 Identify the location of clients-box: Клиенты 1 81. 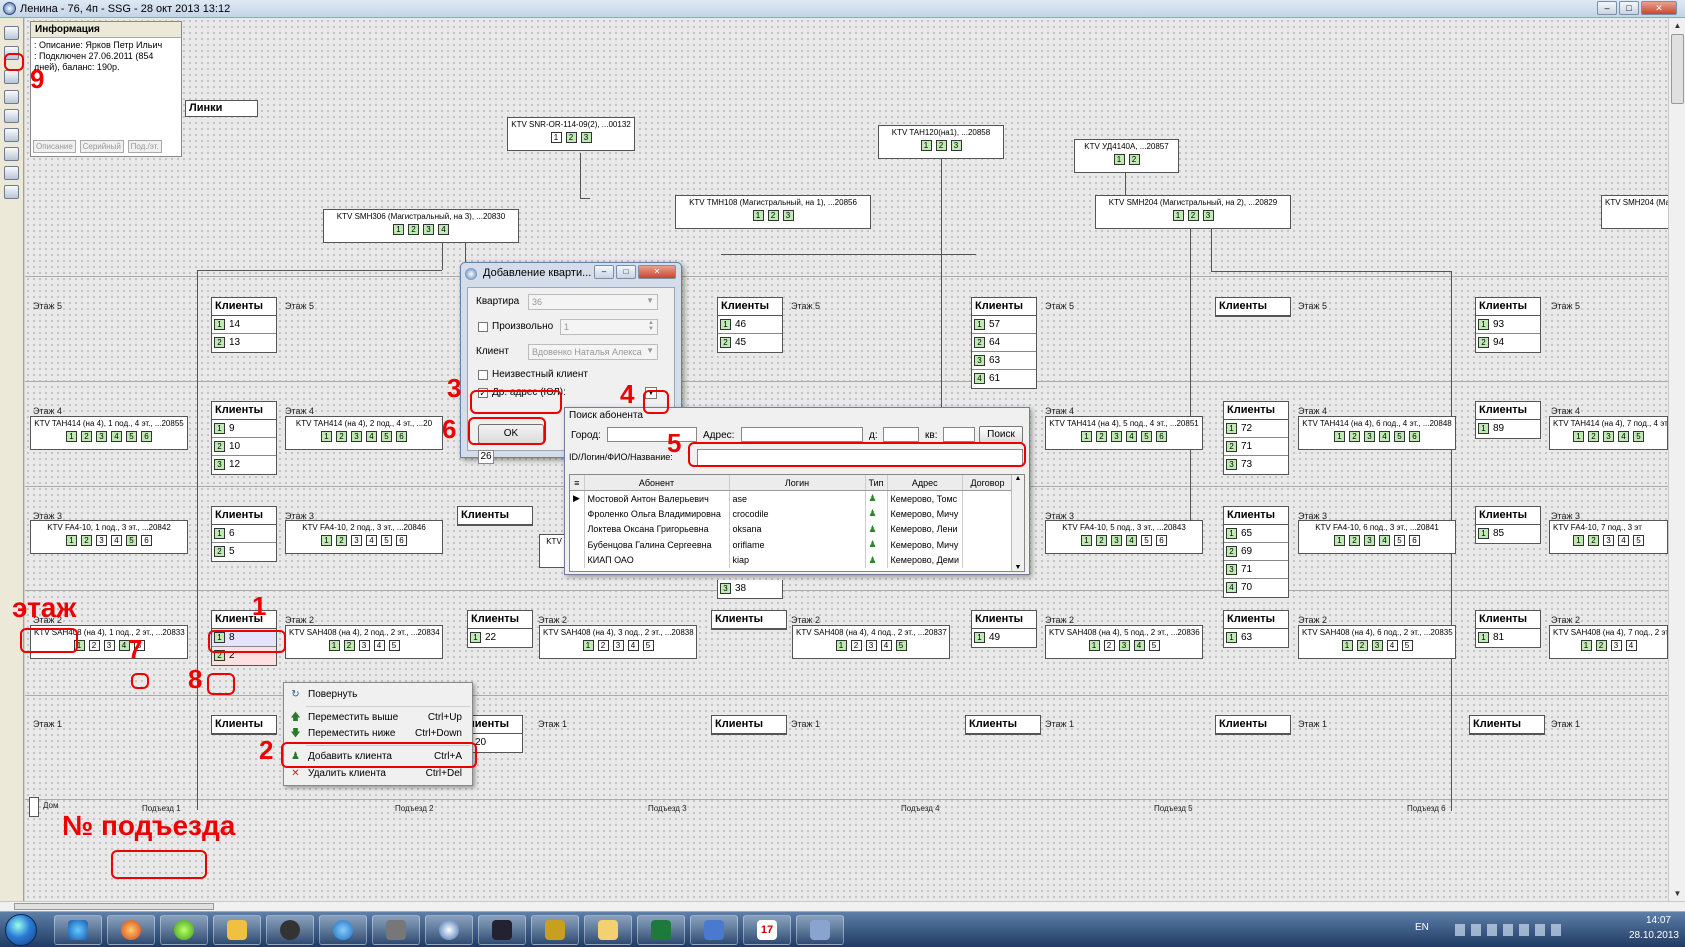
(1508, 629).